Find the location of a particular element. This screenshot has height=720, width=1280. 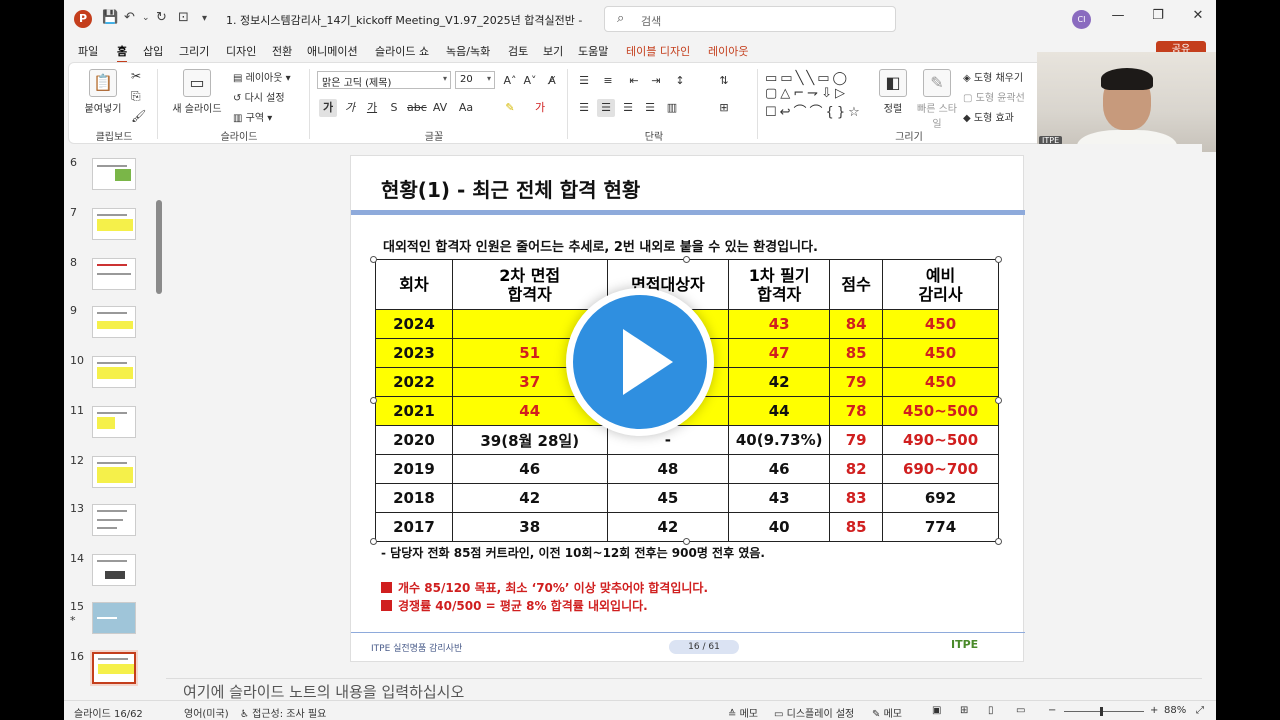

tab-insert: 삽입 is located at coordinates (153, 51).